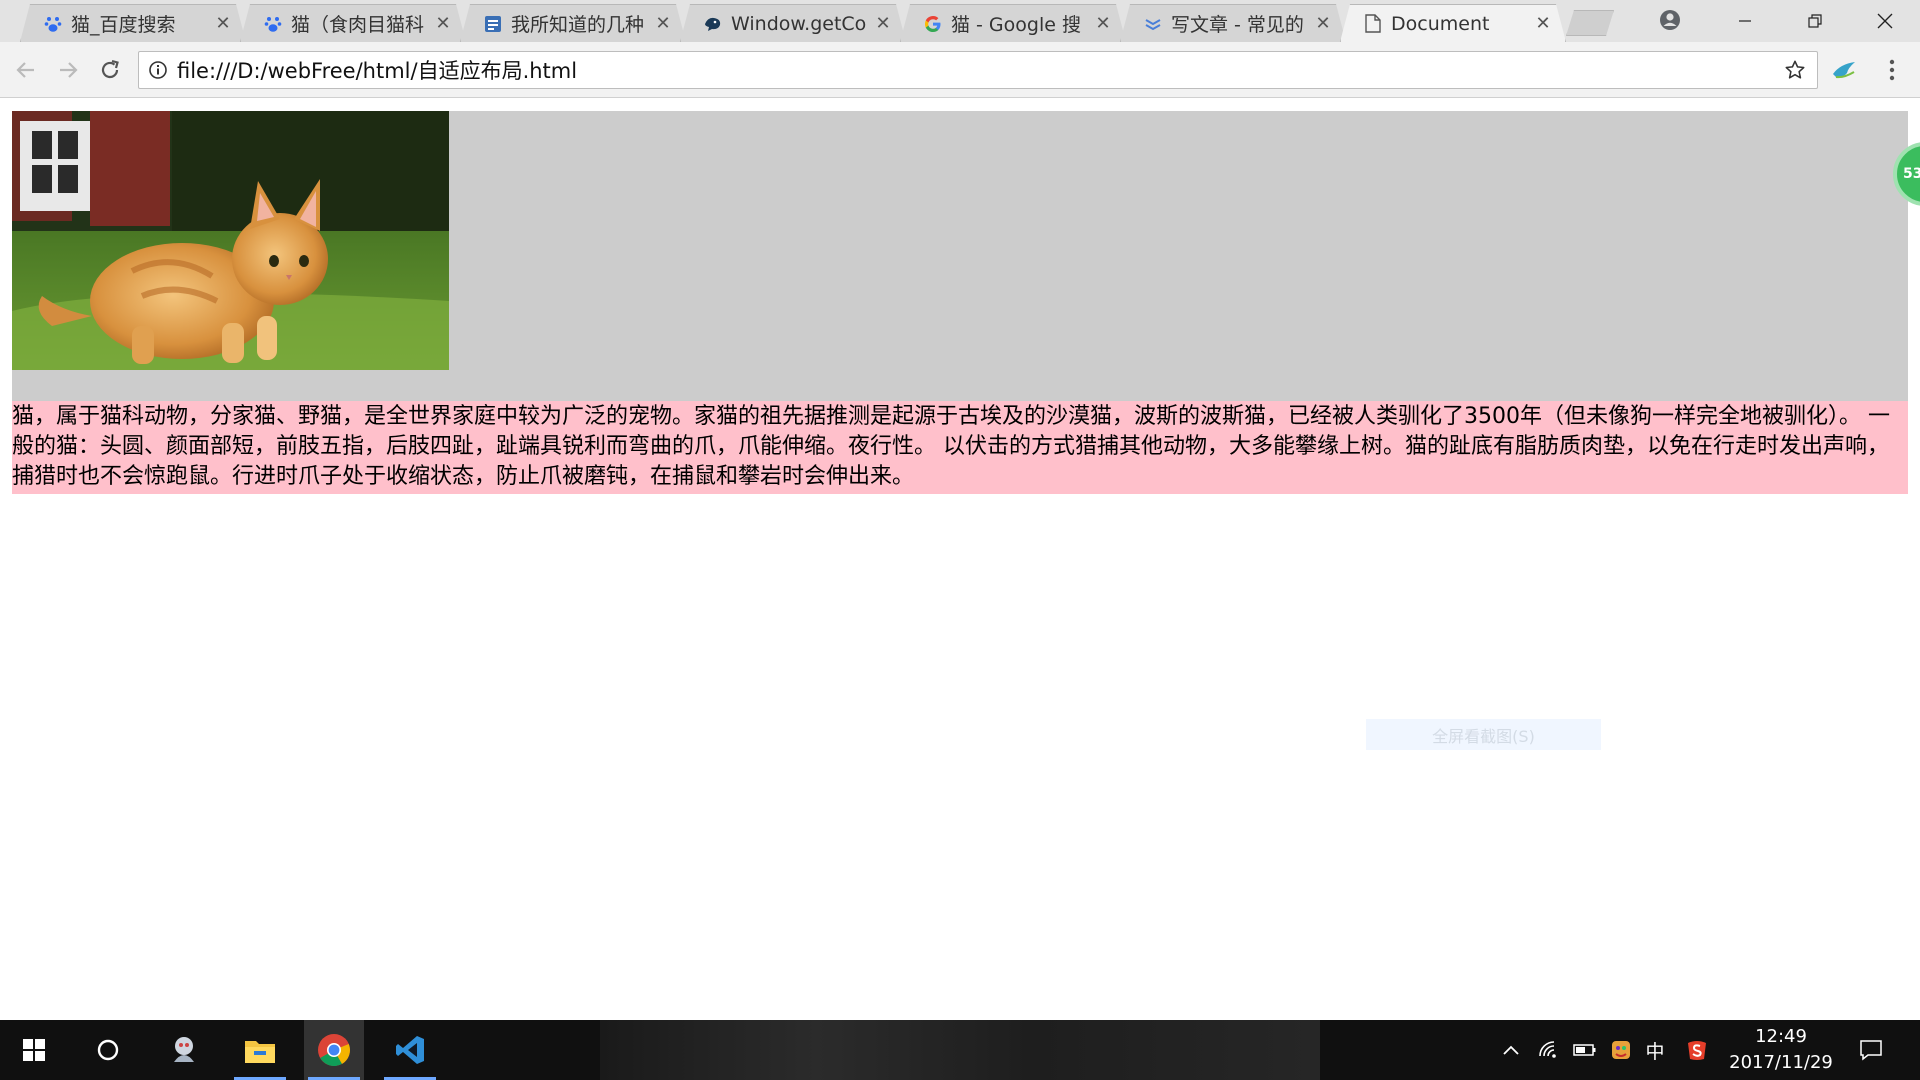 The width and height of the screenshot is (1920, 1080). I want to click on tab-baidu-search: 猫_百度搜索 ✕, so click(133, 23).